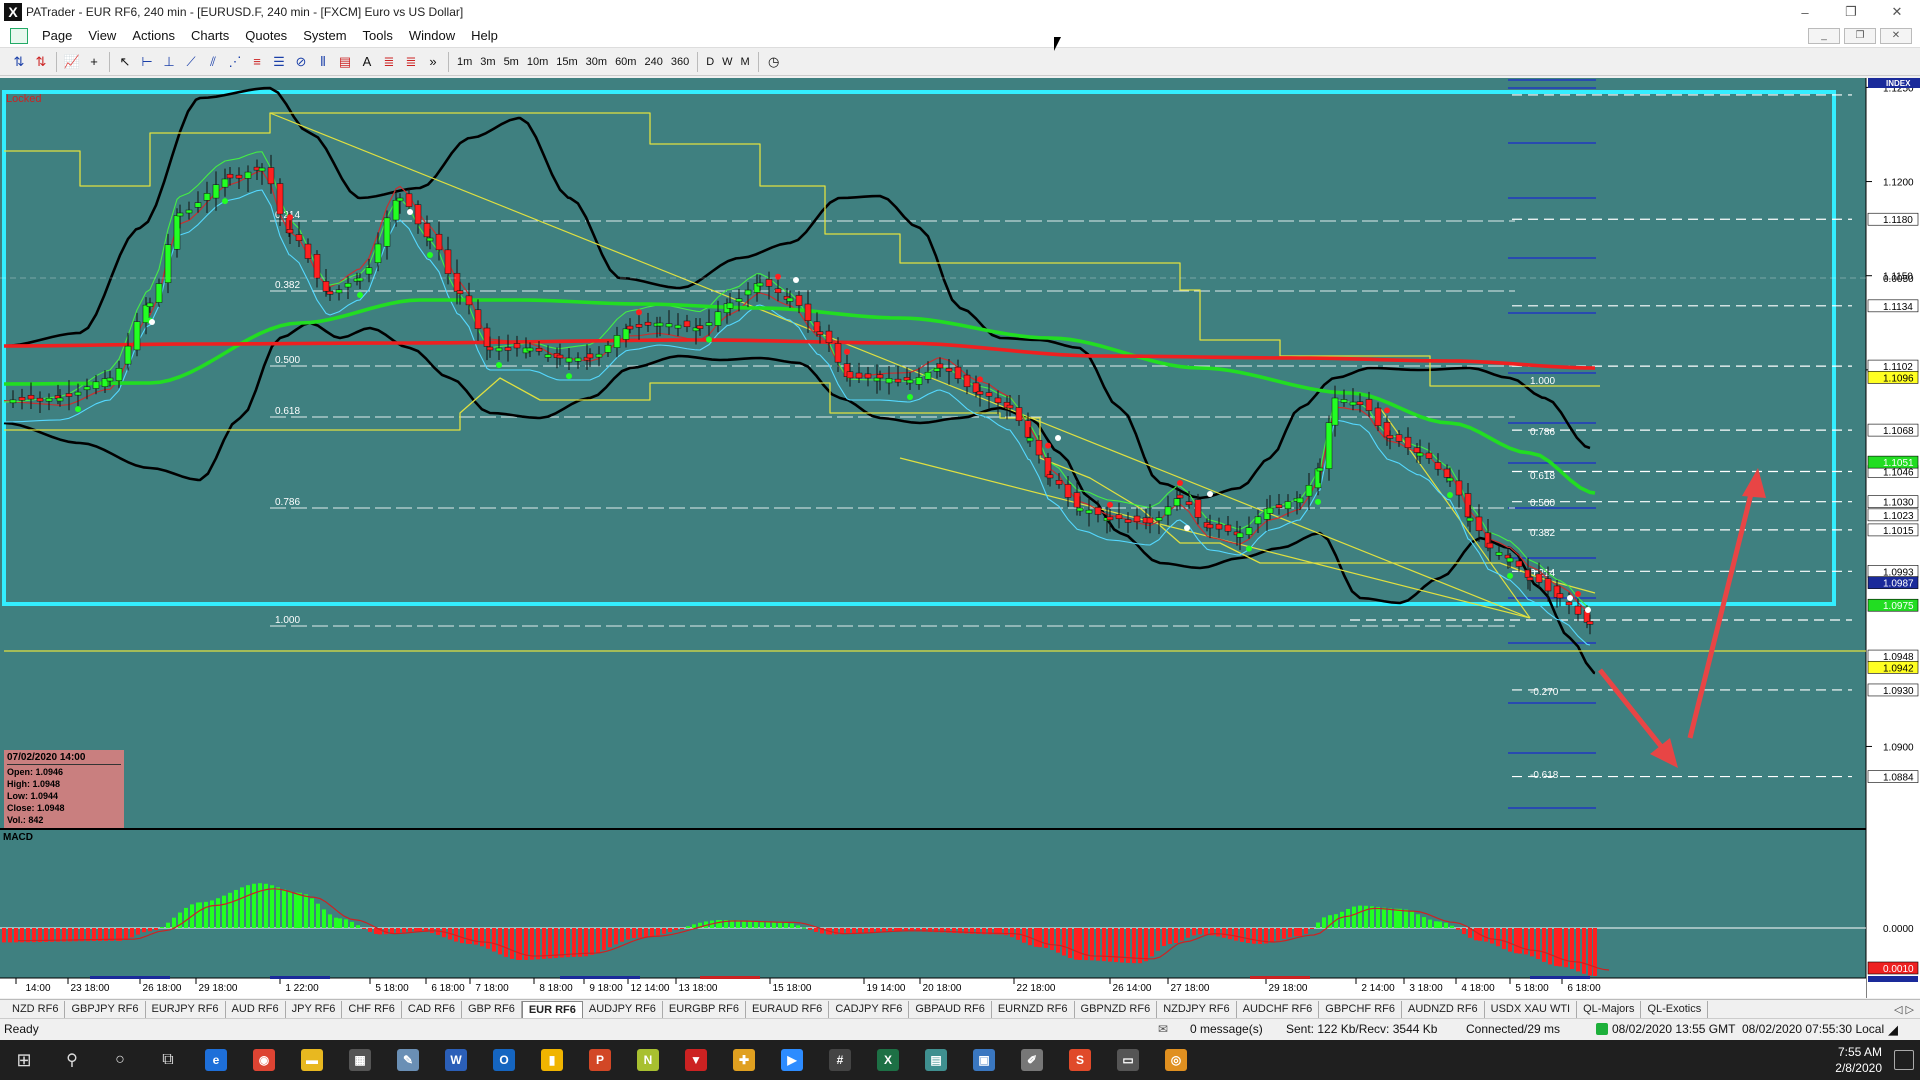 This screenshot has width=1920, height=1080. What do you see at coordinates (484, 35) in the screenshot?
I see `menu-help: Help` at bounding box center [484, 35].